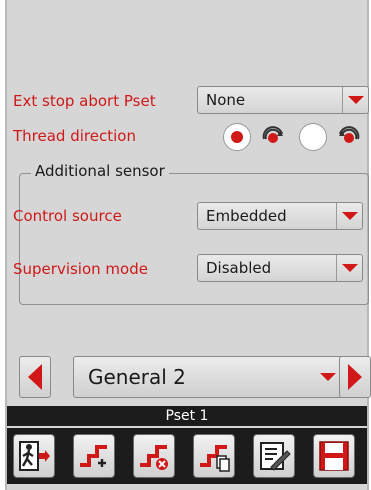 This screenshot has width=371, height=490. I want to click on add-step-button, so click(94, 456).